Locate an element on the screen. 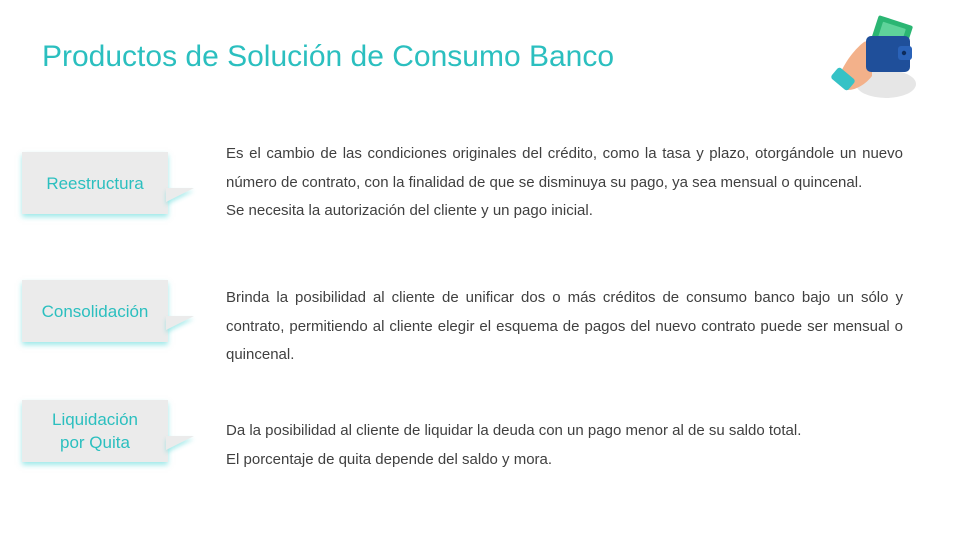  callout-reestructura: Reestructura is located at coordinates (95, 183).